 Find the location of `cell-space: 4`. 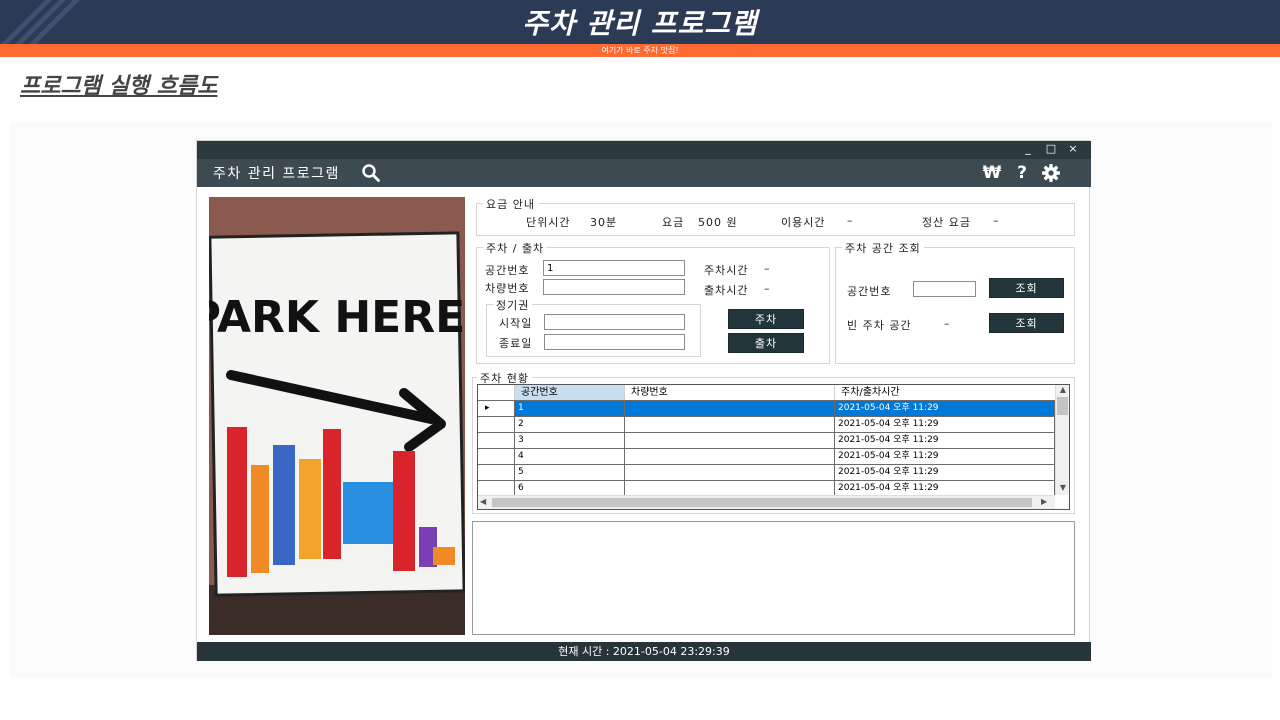

cell-space: 4 is located at coordinates (570, 456).